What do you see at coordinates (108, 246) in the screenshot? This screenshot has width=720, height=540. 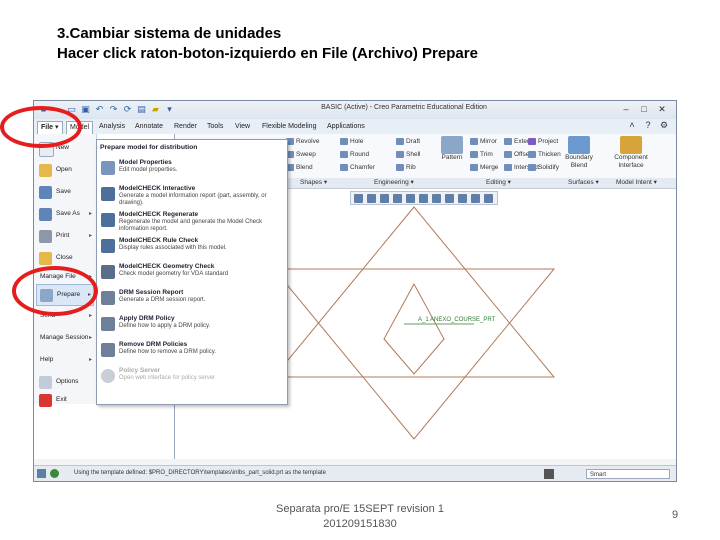 I see `modelcheck-rule-check-icon` at bounding box center [108, 246].